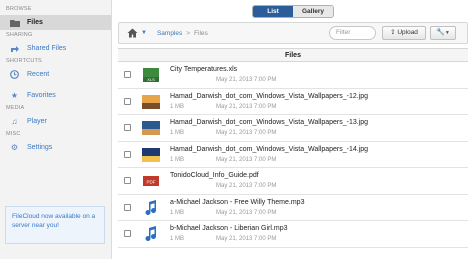 The height and width of the screenshot is (259, 474). Describe the element at coordinates (47, 48) in the screenshot. I see `sidebar-item-label: Shared Files` at that location.